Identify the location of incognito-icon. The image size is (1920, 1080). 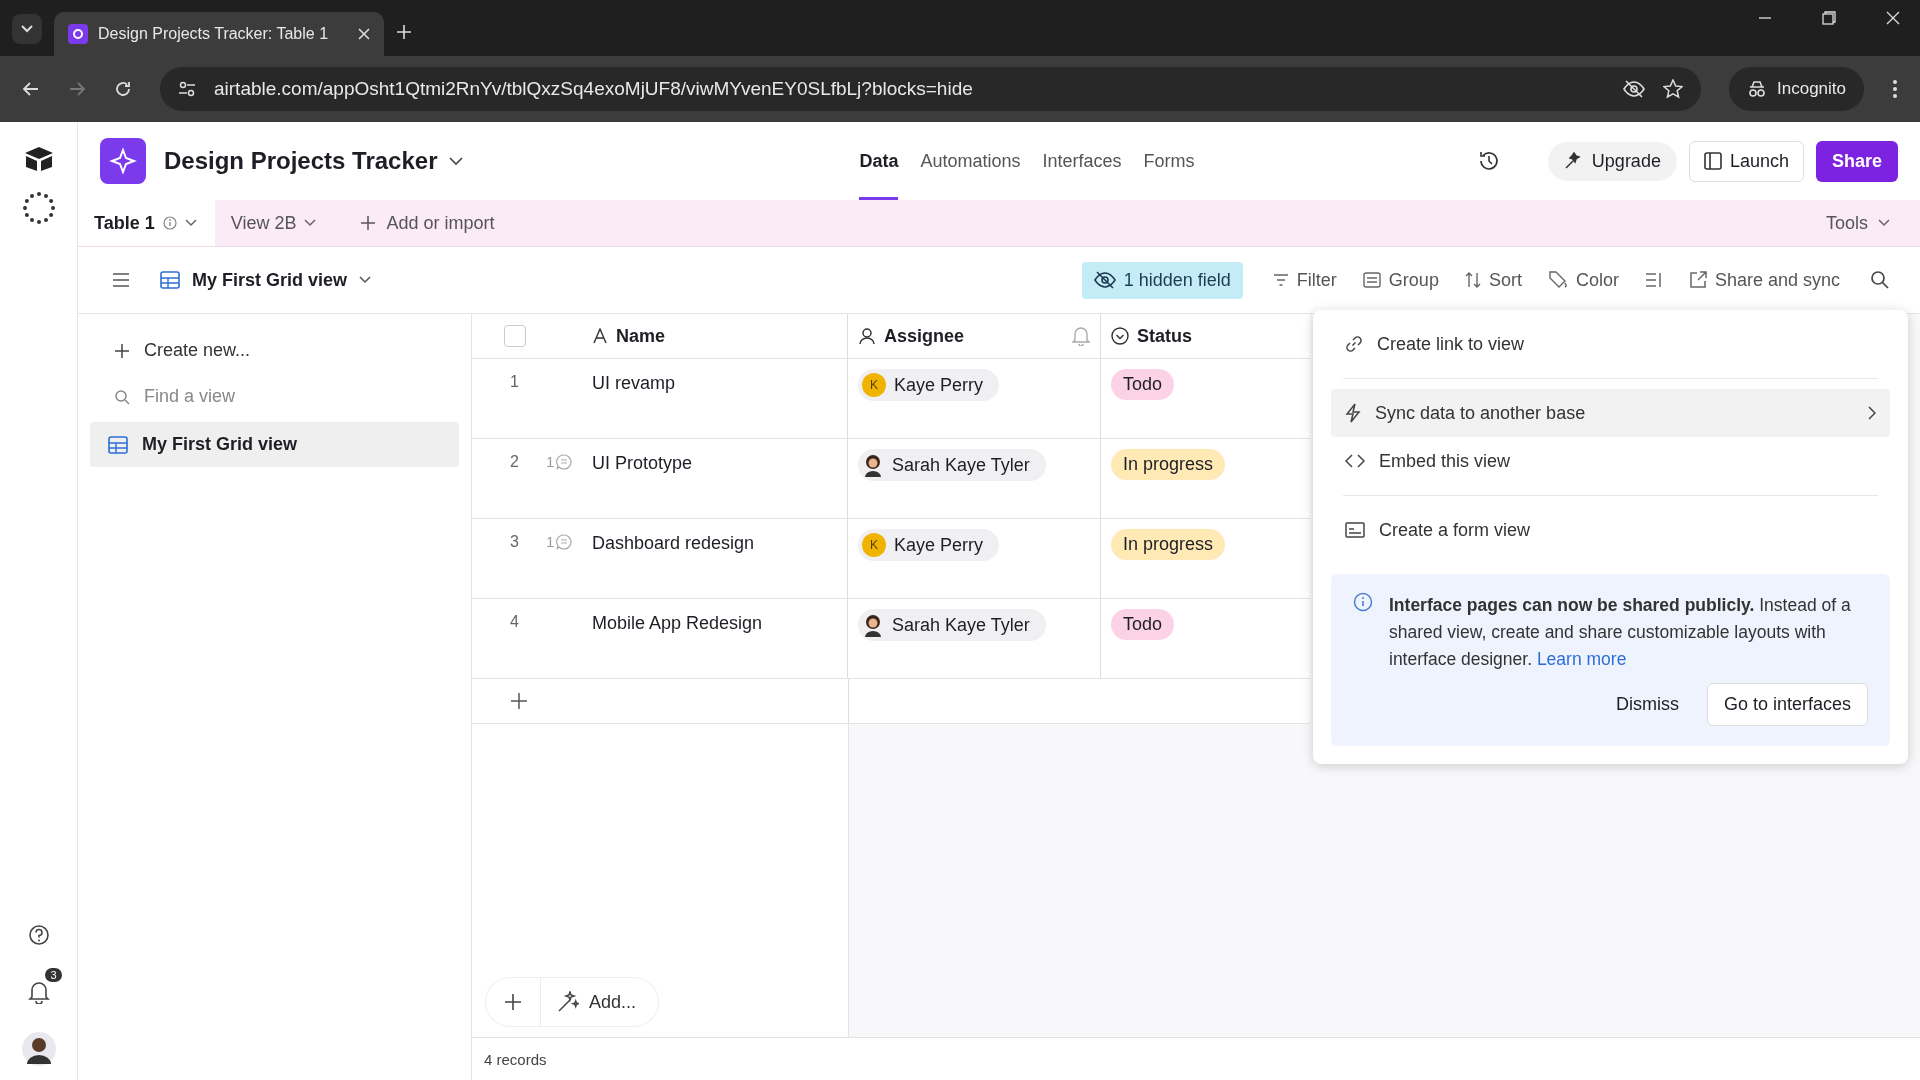
(1757, 89).